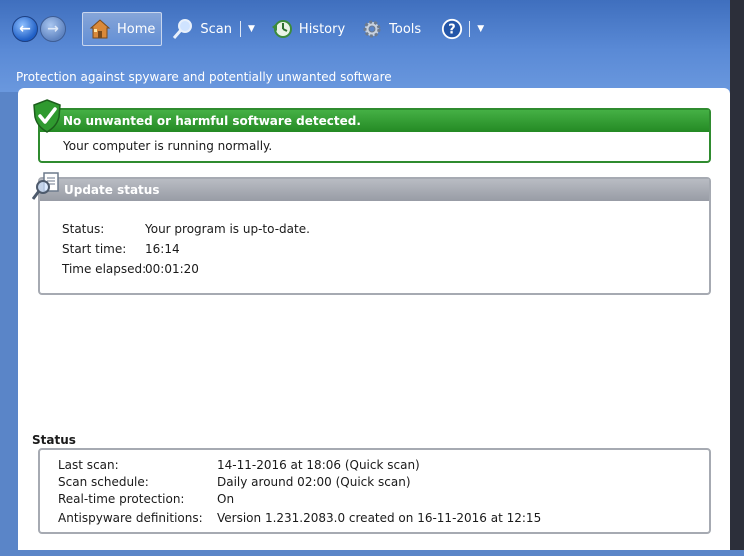 The image size is (744, 556). Describe the element at coordinates (46, 187) in the screenshot. I see `update-document-magnifier-icon` at that location.